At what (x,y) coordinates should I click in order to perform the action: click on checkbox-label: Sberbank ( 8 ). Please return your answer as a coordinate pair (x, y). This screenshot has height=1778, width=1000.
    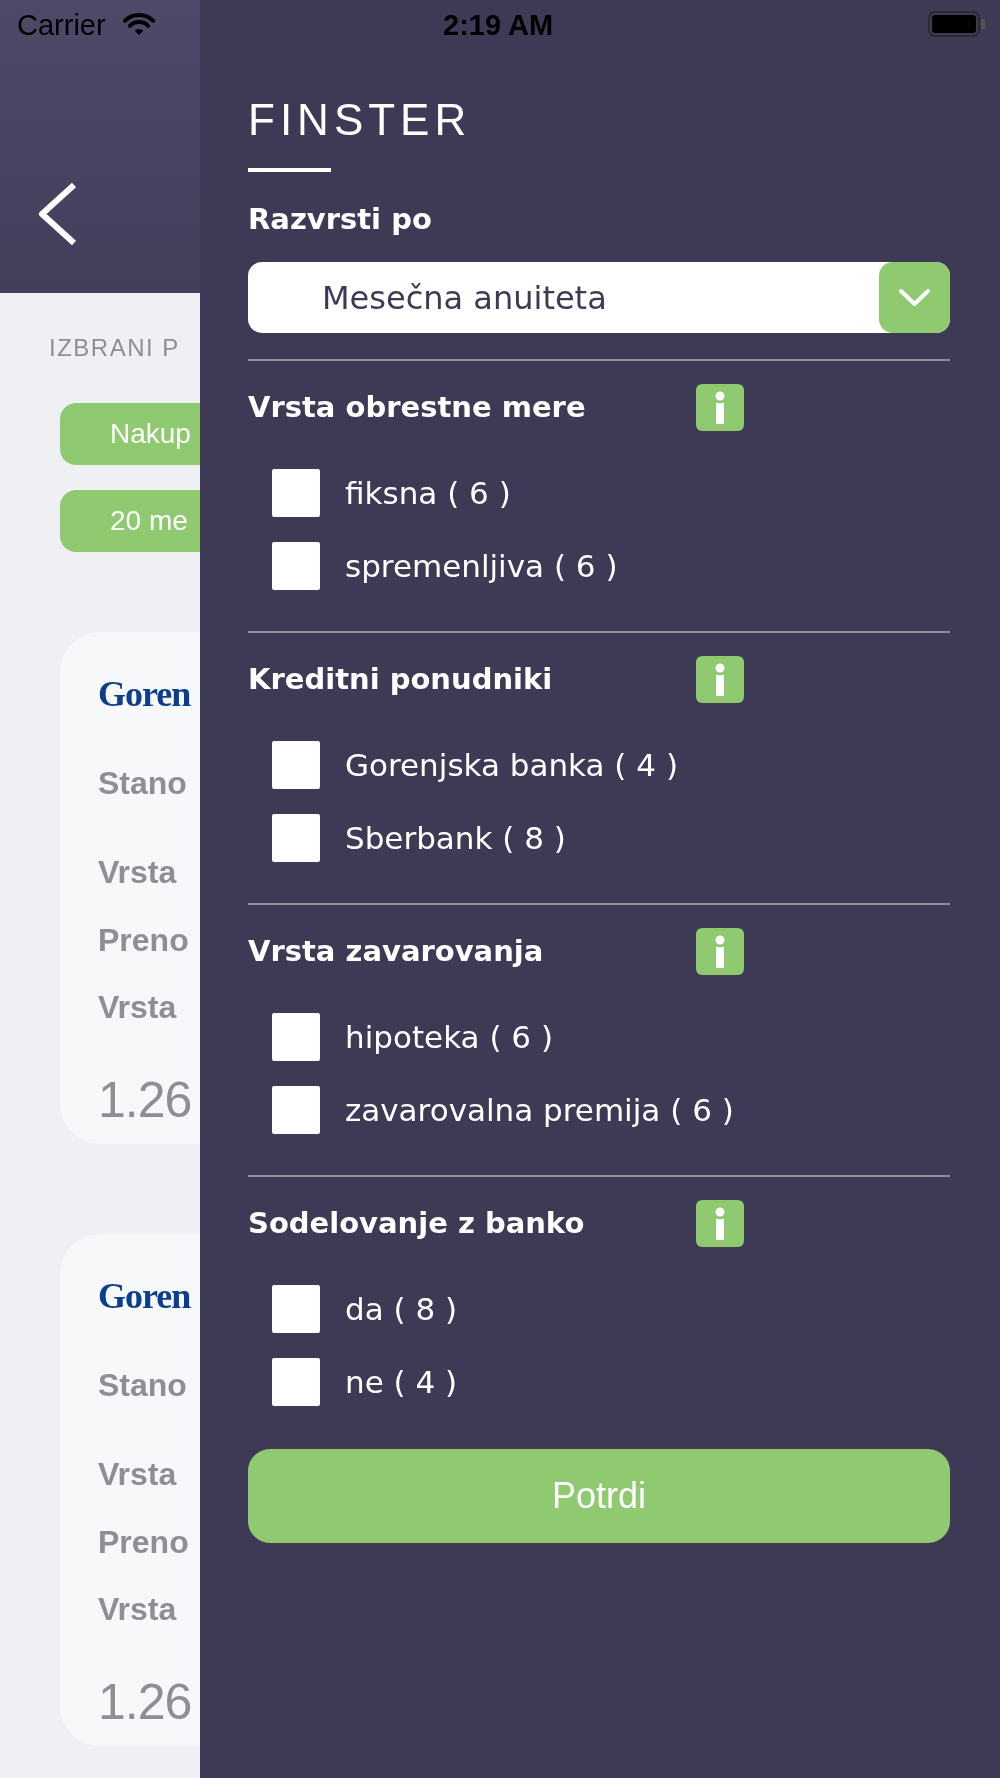
    Looking at the image, I should click on (455, 838).